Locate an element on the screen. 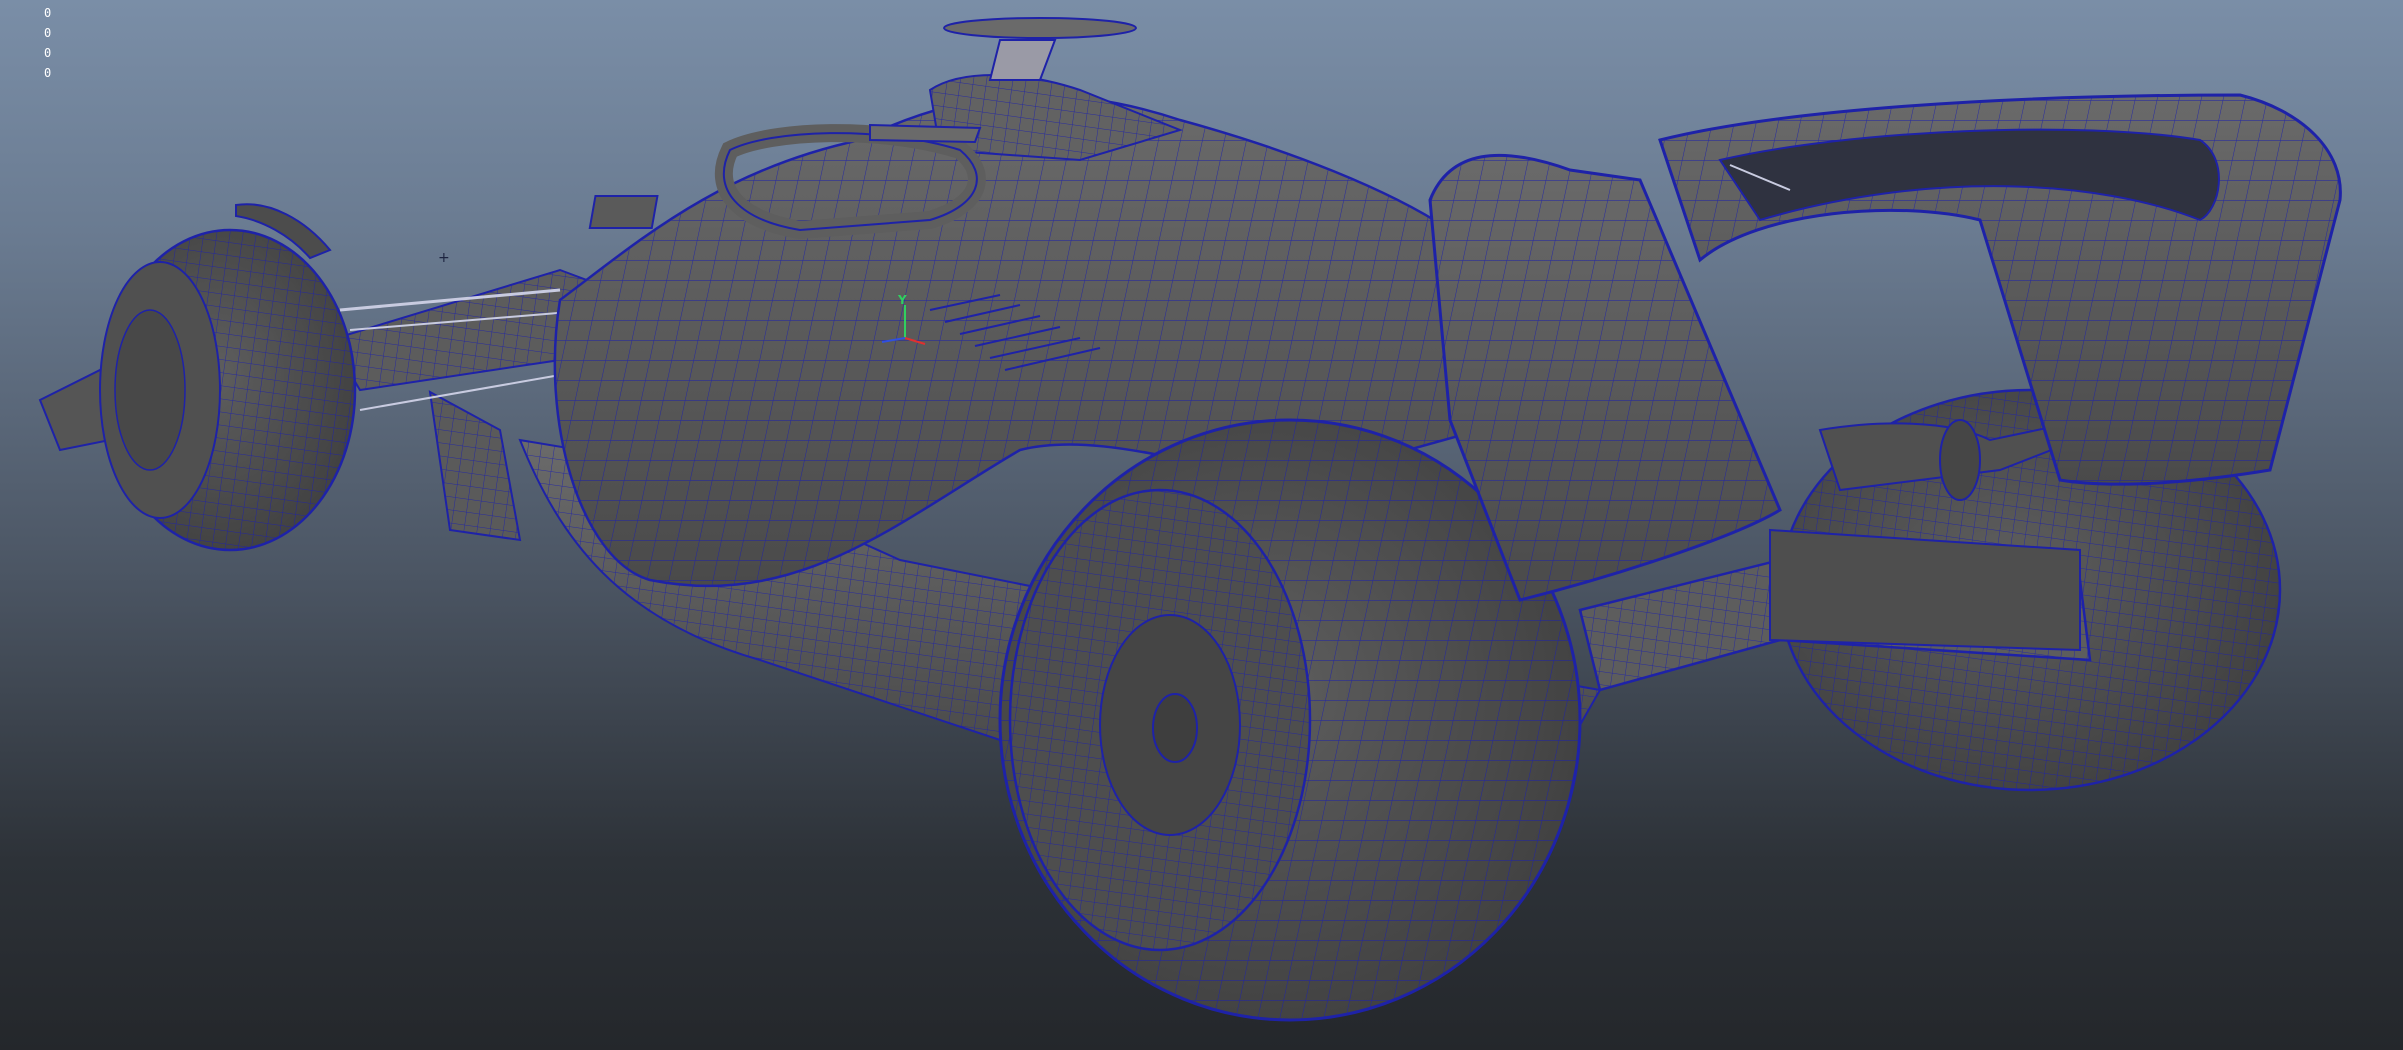 The image size is (2403, 1050). camera-pod-mesh is located at coordinates (1040, 49).